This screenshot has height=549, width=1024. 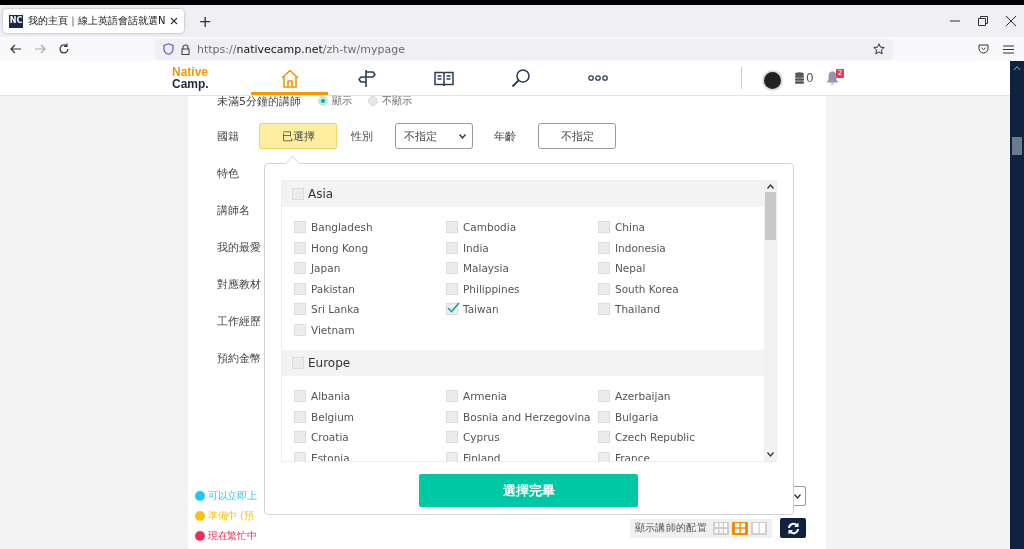 I want to click on country-label: Cyprus, so click(x=481, y=437).